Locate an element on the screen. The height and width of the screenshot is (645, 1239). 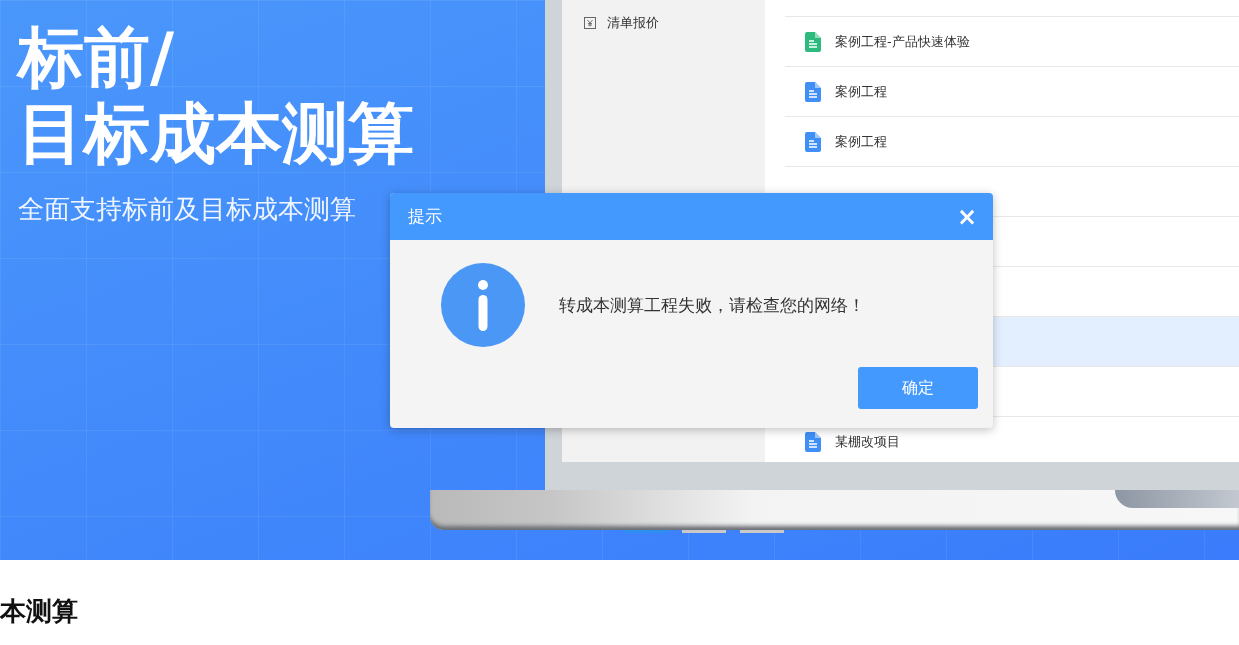
dialog-title: 提示 is located at coordinates (425, 216).